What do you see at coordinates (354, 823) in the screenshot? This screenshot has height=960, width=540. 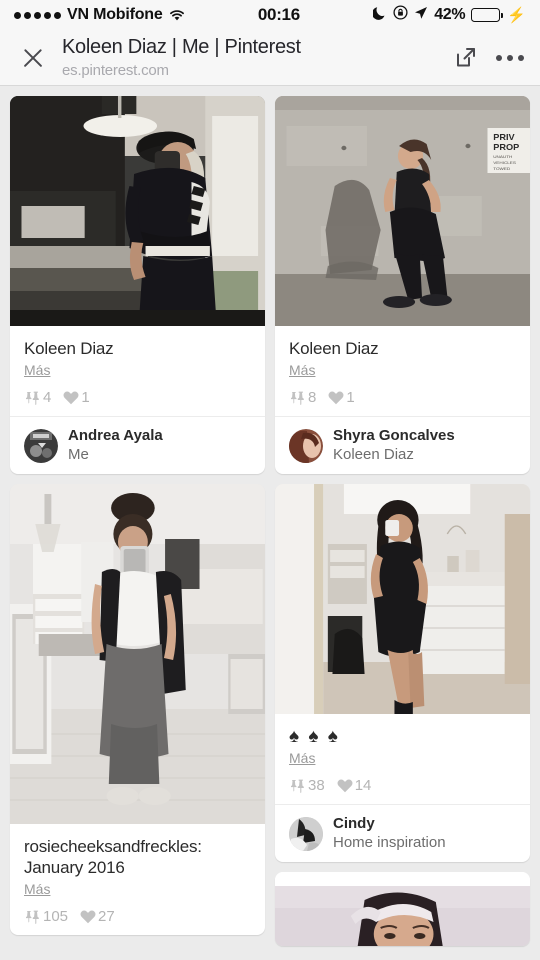 I see `author-name: Cindy` at bounding box center [354, 823].